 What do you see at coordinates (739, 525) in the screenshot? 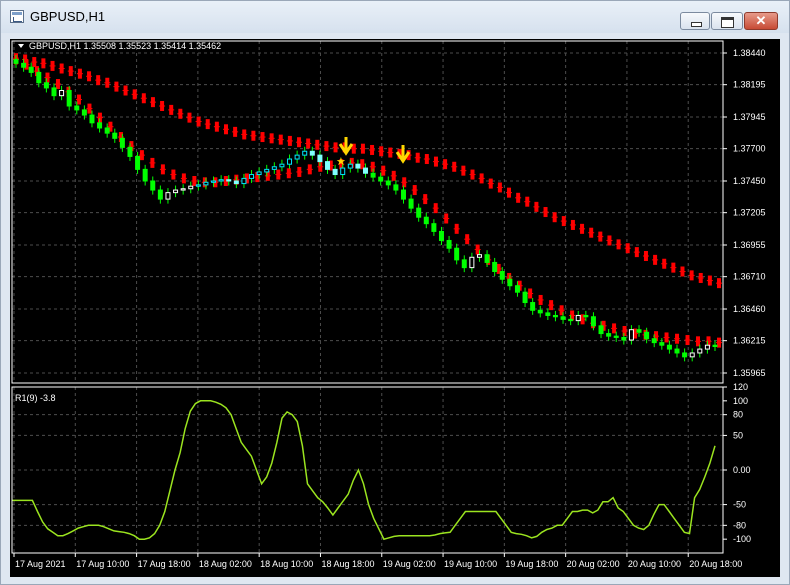
I see `indicator-scale-label: -80` at bounding box center [739, 525].